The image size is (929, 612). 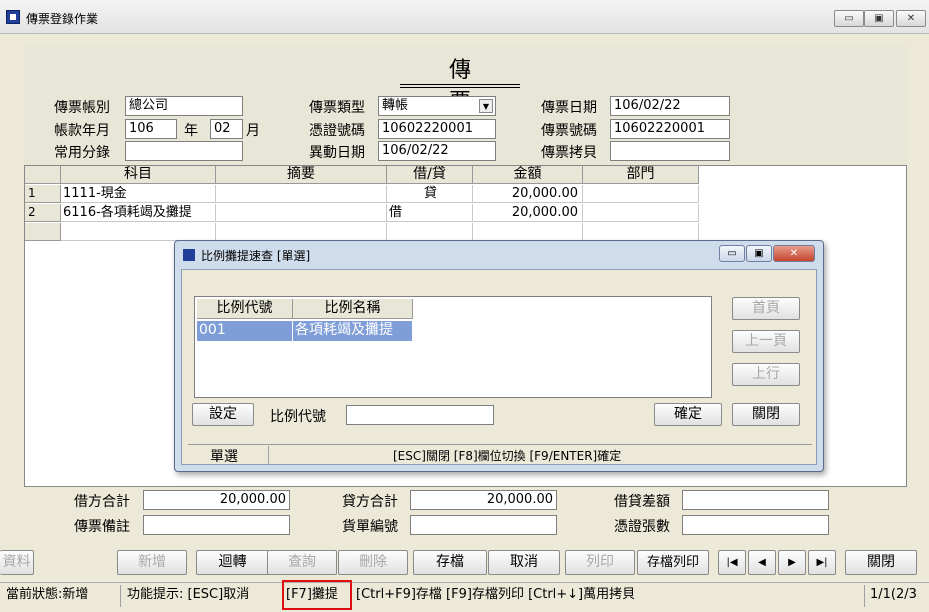 What do you see at coordinates (673, 562) in the screenshot?
I see `save-print-button: 存檔列印` at bounding box center [673, 562].